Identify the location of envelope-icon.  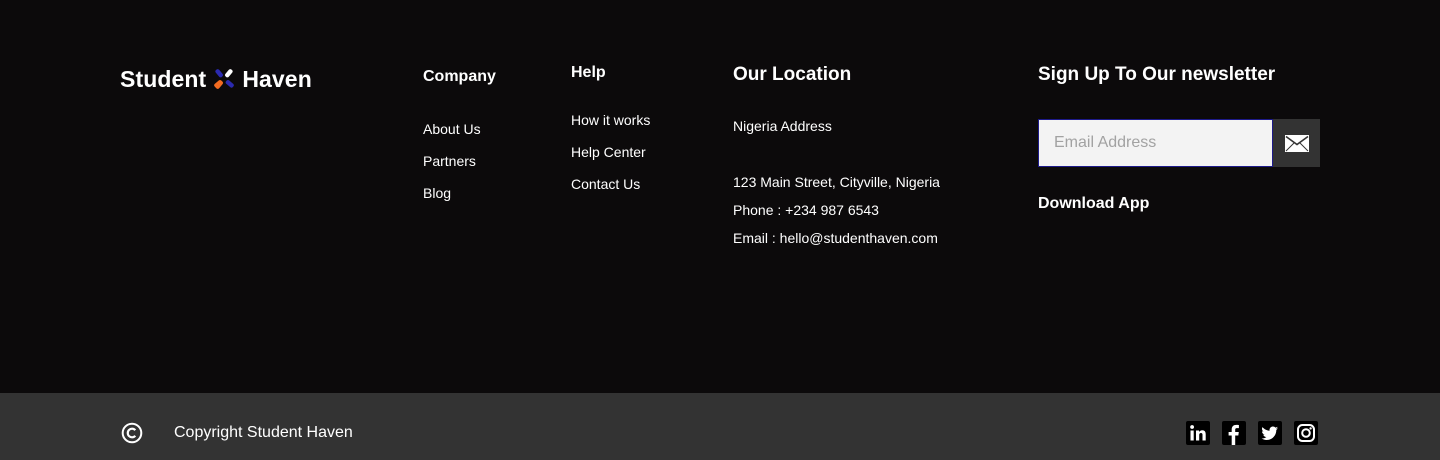
(1296, 143).